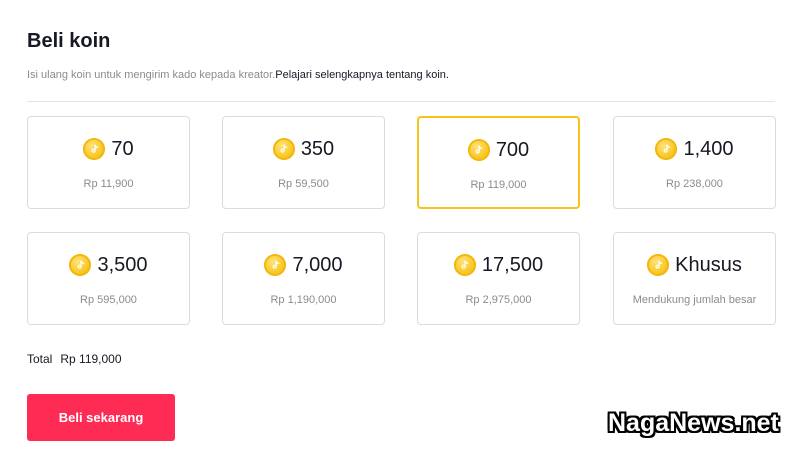 This screenshot has width=800, height=450. I want to click on header-divider, so click(401, 101).